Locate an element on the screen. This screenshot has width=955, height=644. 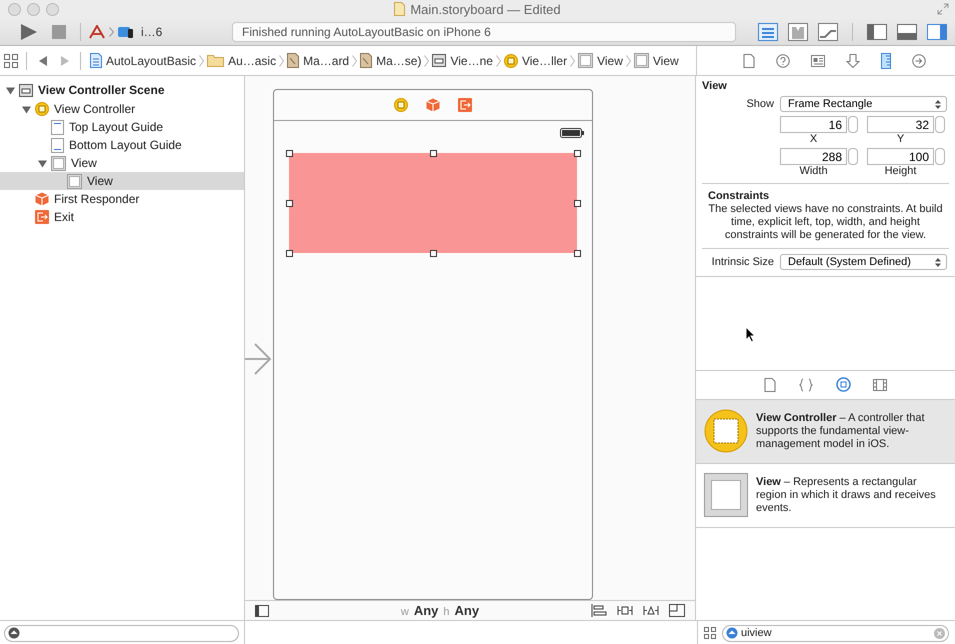
constraints-description: The selected views have no constraints. At build time, explicit left, top, width, and height constraints will be generated for the view. is located at coordinates (825, 222).